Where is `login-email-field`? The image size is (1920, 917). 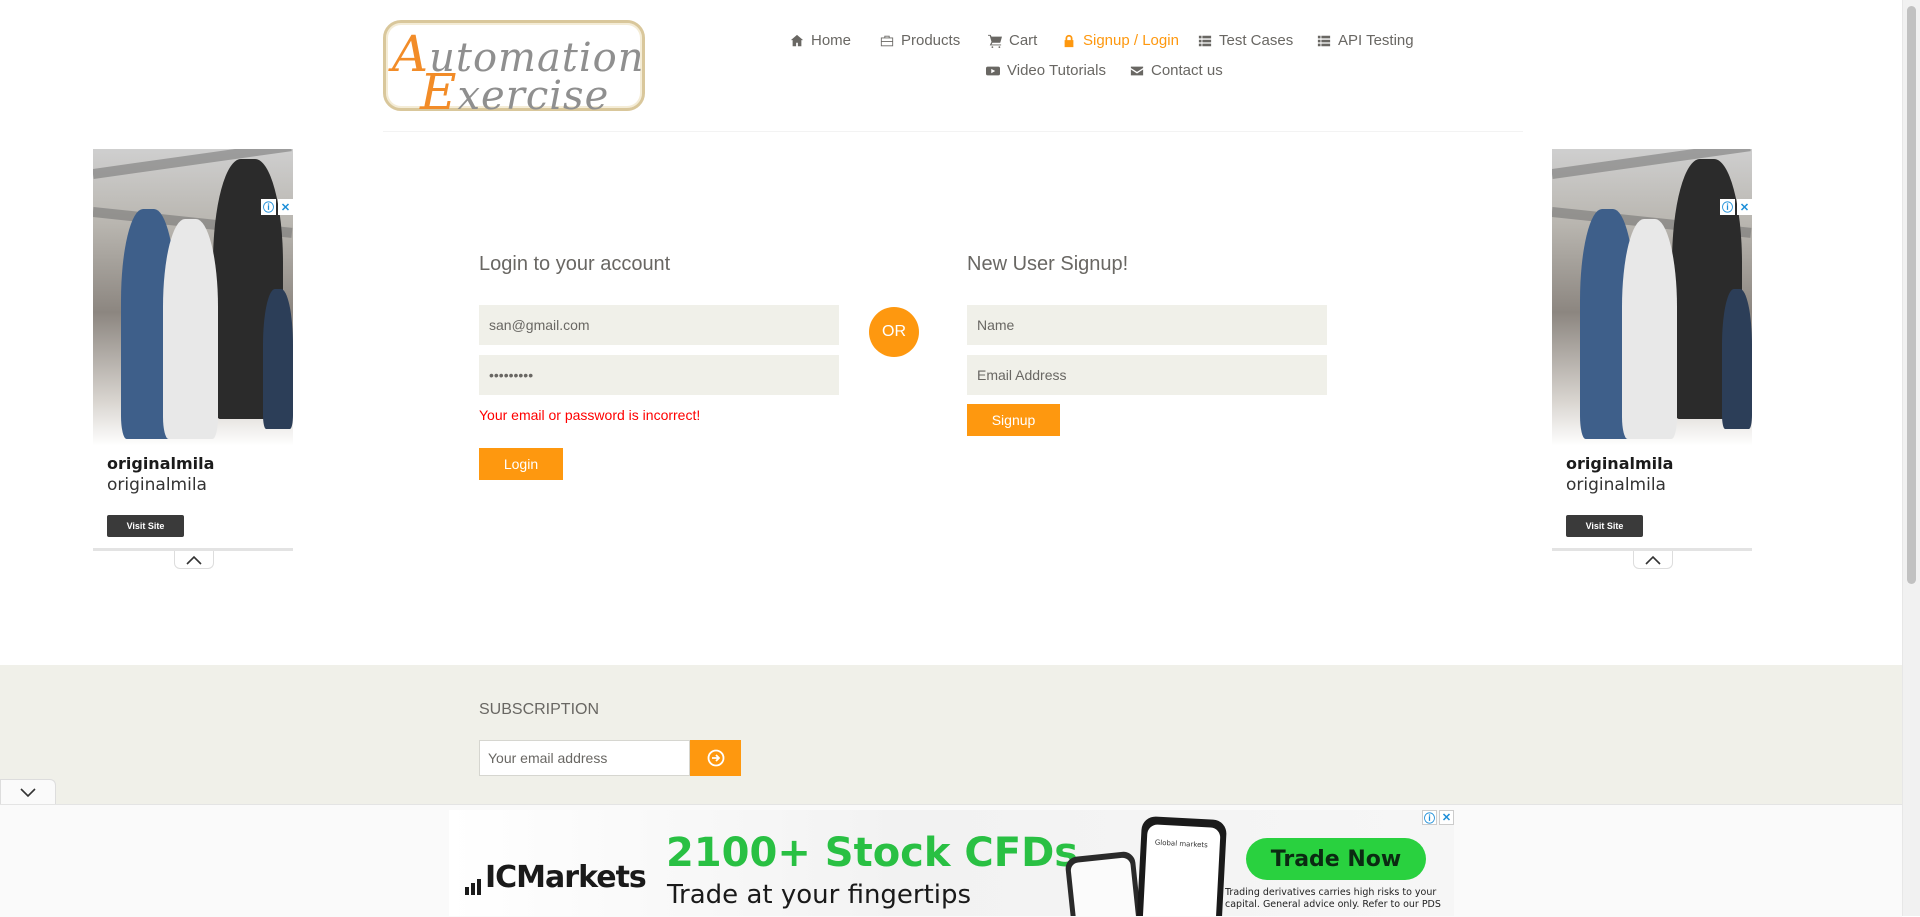 login-email-field is located at coordinates (659, 325).